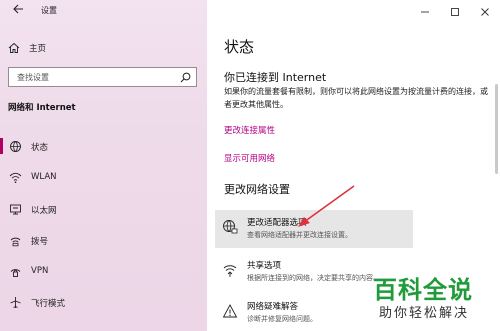  I want to click on titlebar: 设置, so click(103, 12).